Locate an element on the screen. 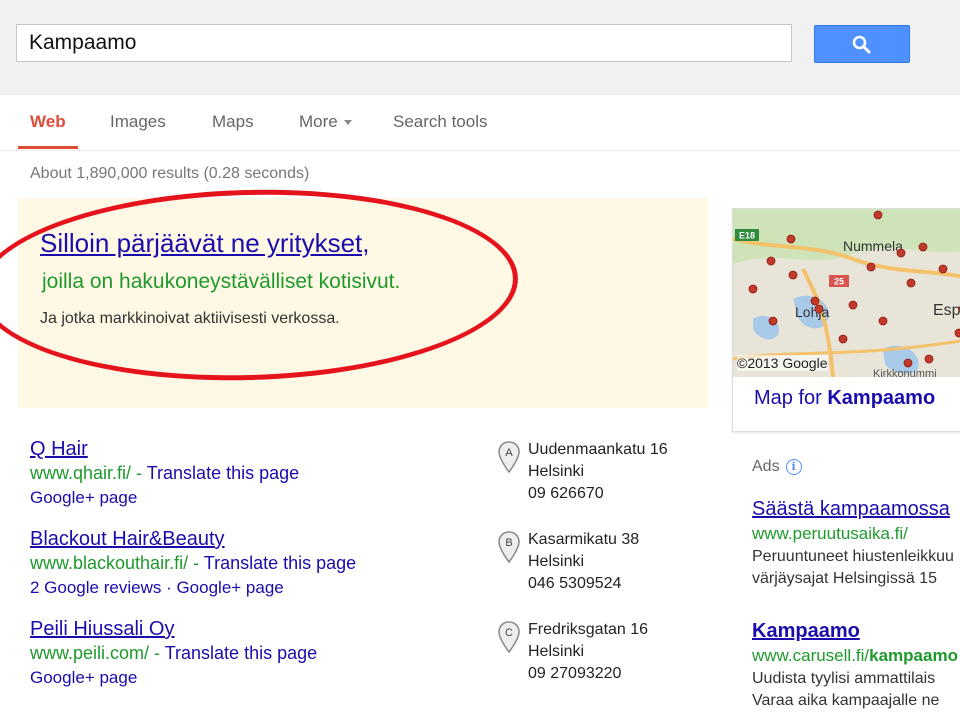  side-ad-text: Varaa aika kampaajalle ne is located at coordinates (846, 700).